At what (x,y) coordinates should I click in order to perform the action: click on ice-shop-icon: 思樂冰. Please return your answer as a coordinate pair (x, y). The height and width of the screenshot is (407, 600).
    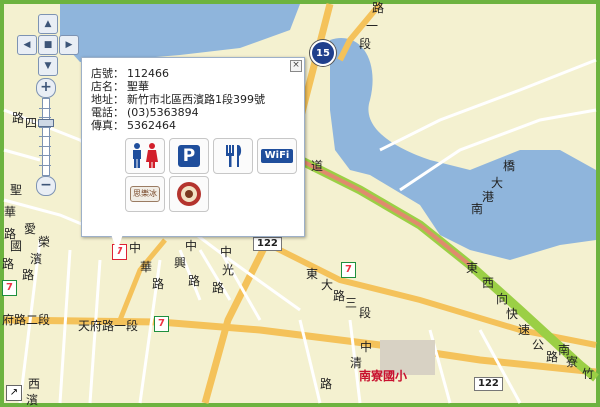
    Looking at the image, I should click on (145, 194).